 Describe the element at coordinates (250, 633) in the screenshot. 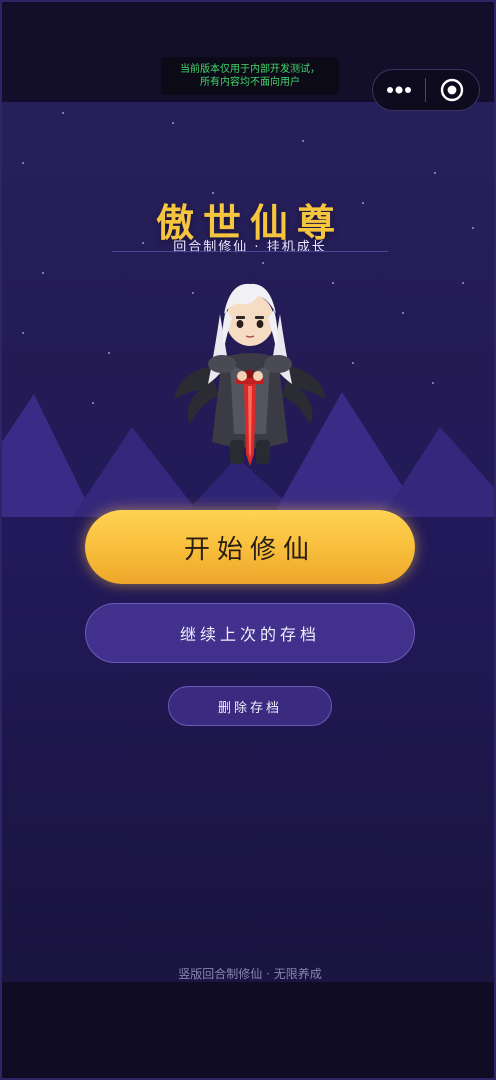

I see `continue-save-button: 继续上次的存档` at that location.